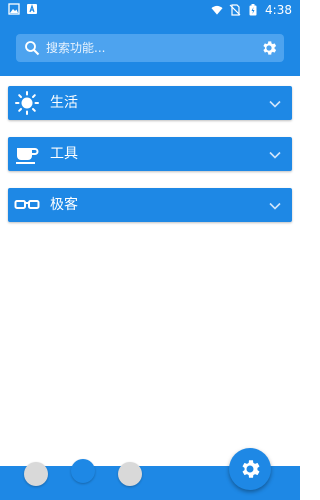 This screenshot has height=500, width=320. Describe the element at coordinates (64, 154) in the screenshot. I see `category-label: 工具` at that location.